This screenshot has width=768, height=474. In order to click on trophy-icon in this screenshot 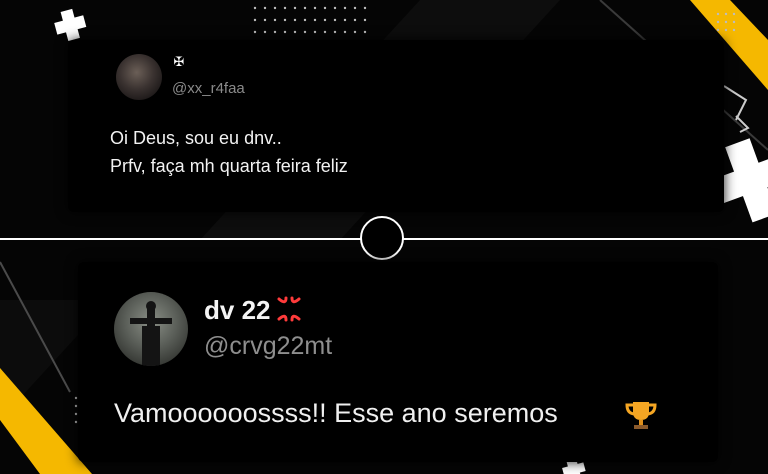, I will do `click(641, 415)`.